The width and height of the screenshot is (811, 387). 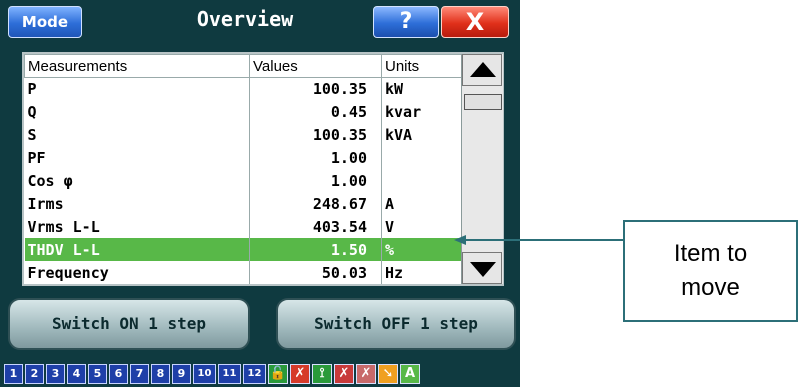 I want to click on callout-text: Item to move, so click(x=710, y=271).